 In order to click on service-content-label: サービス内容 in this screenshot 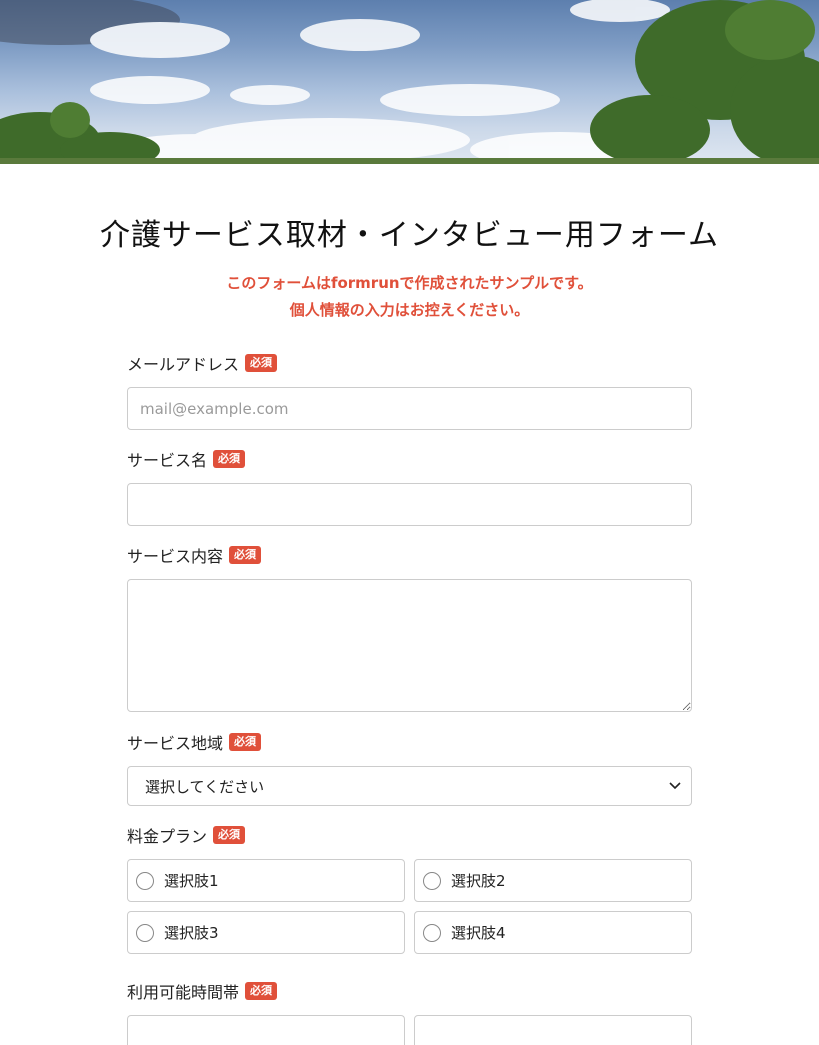, I will do `click(175, 556)`.